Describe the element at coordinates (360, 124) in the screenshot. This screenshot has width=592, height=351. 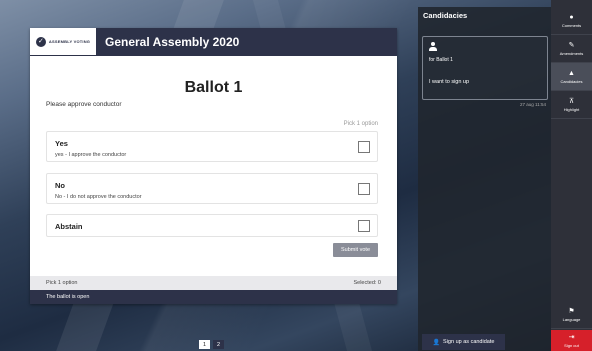
I see `pick-option-label: Pick 1 option` at that location.